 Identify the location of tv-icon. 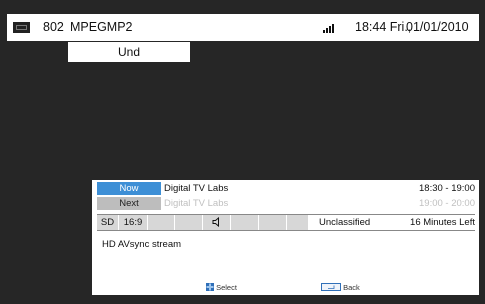
(21, 27).